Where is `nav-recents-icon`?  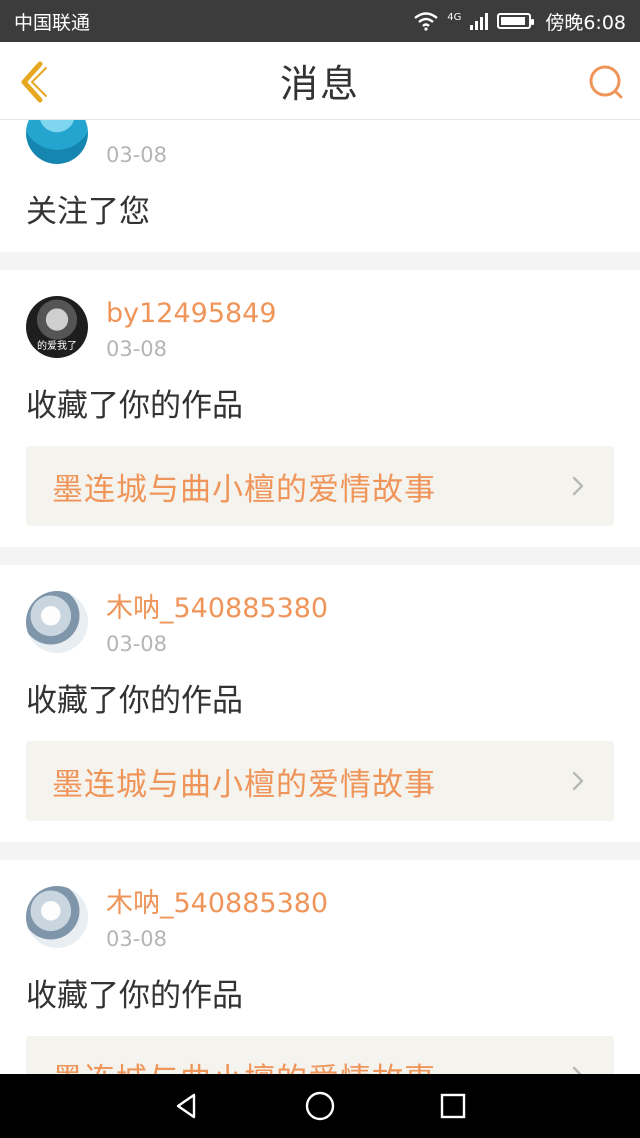
nav-recents-icon is located at coordinates (453, 1106).